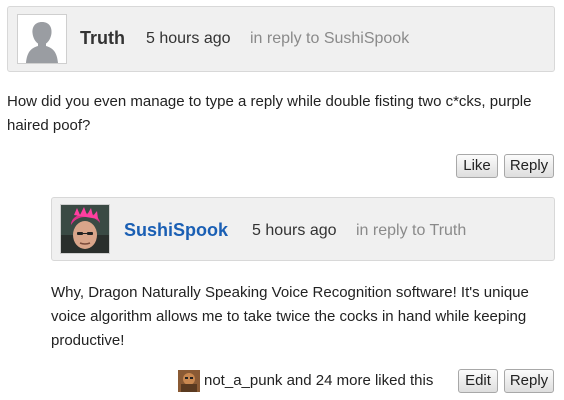  What do you see at coordinates (189, 381) in the screenshot?
I see `liker-avatar` at bounding box center [189, 381].